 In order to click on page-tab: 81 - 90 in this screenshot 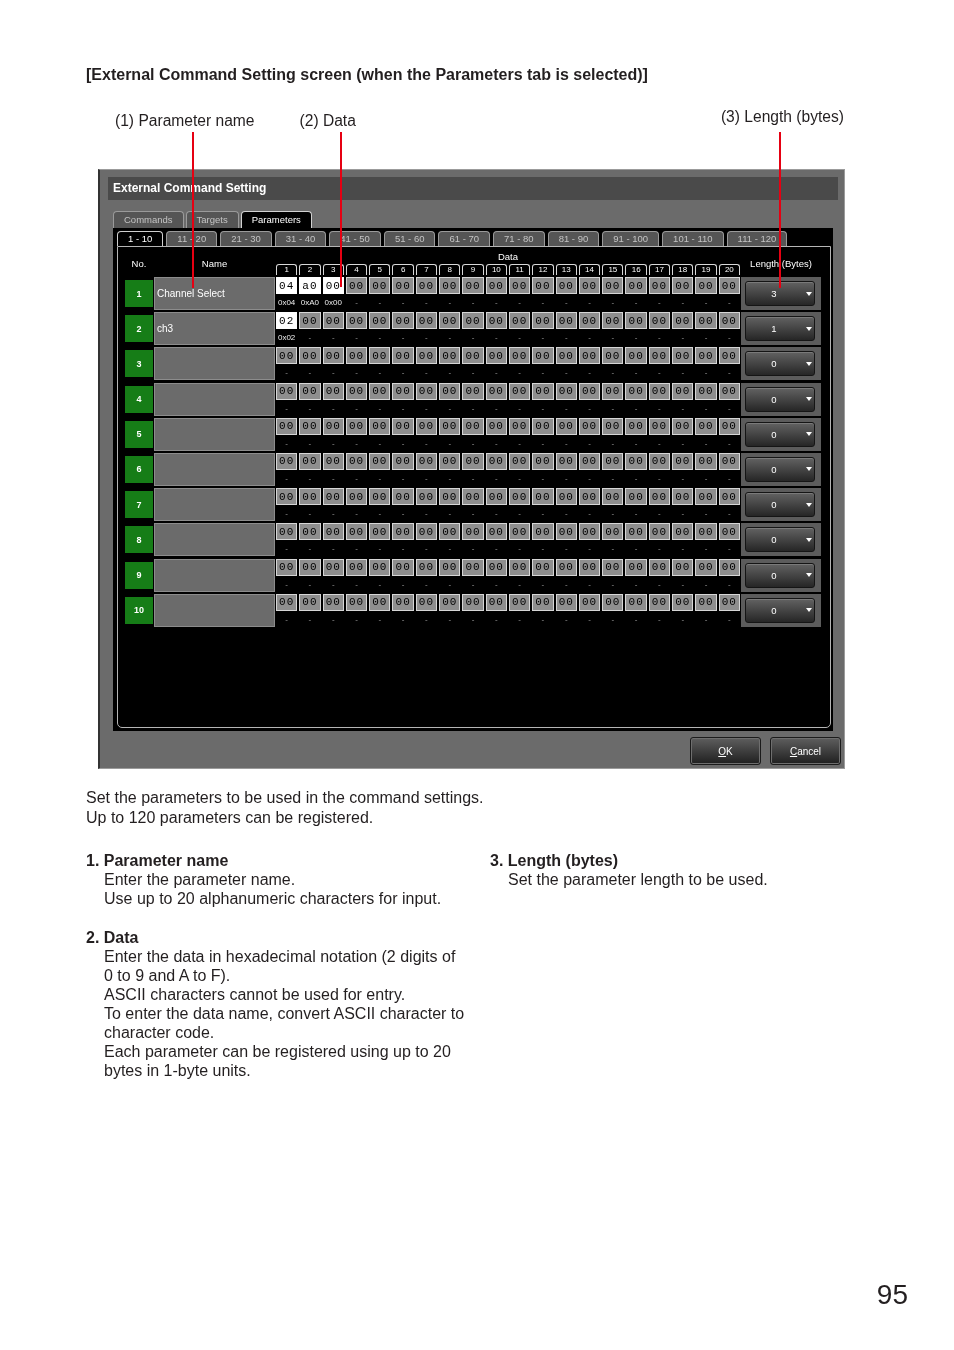, I will do `click(573, 238)`.